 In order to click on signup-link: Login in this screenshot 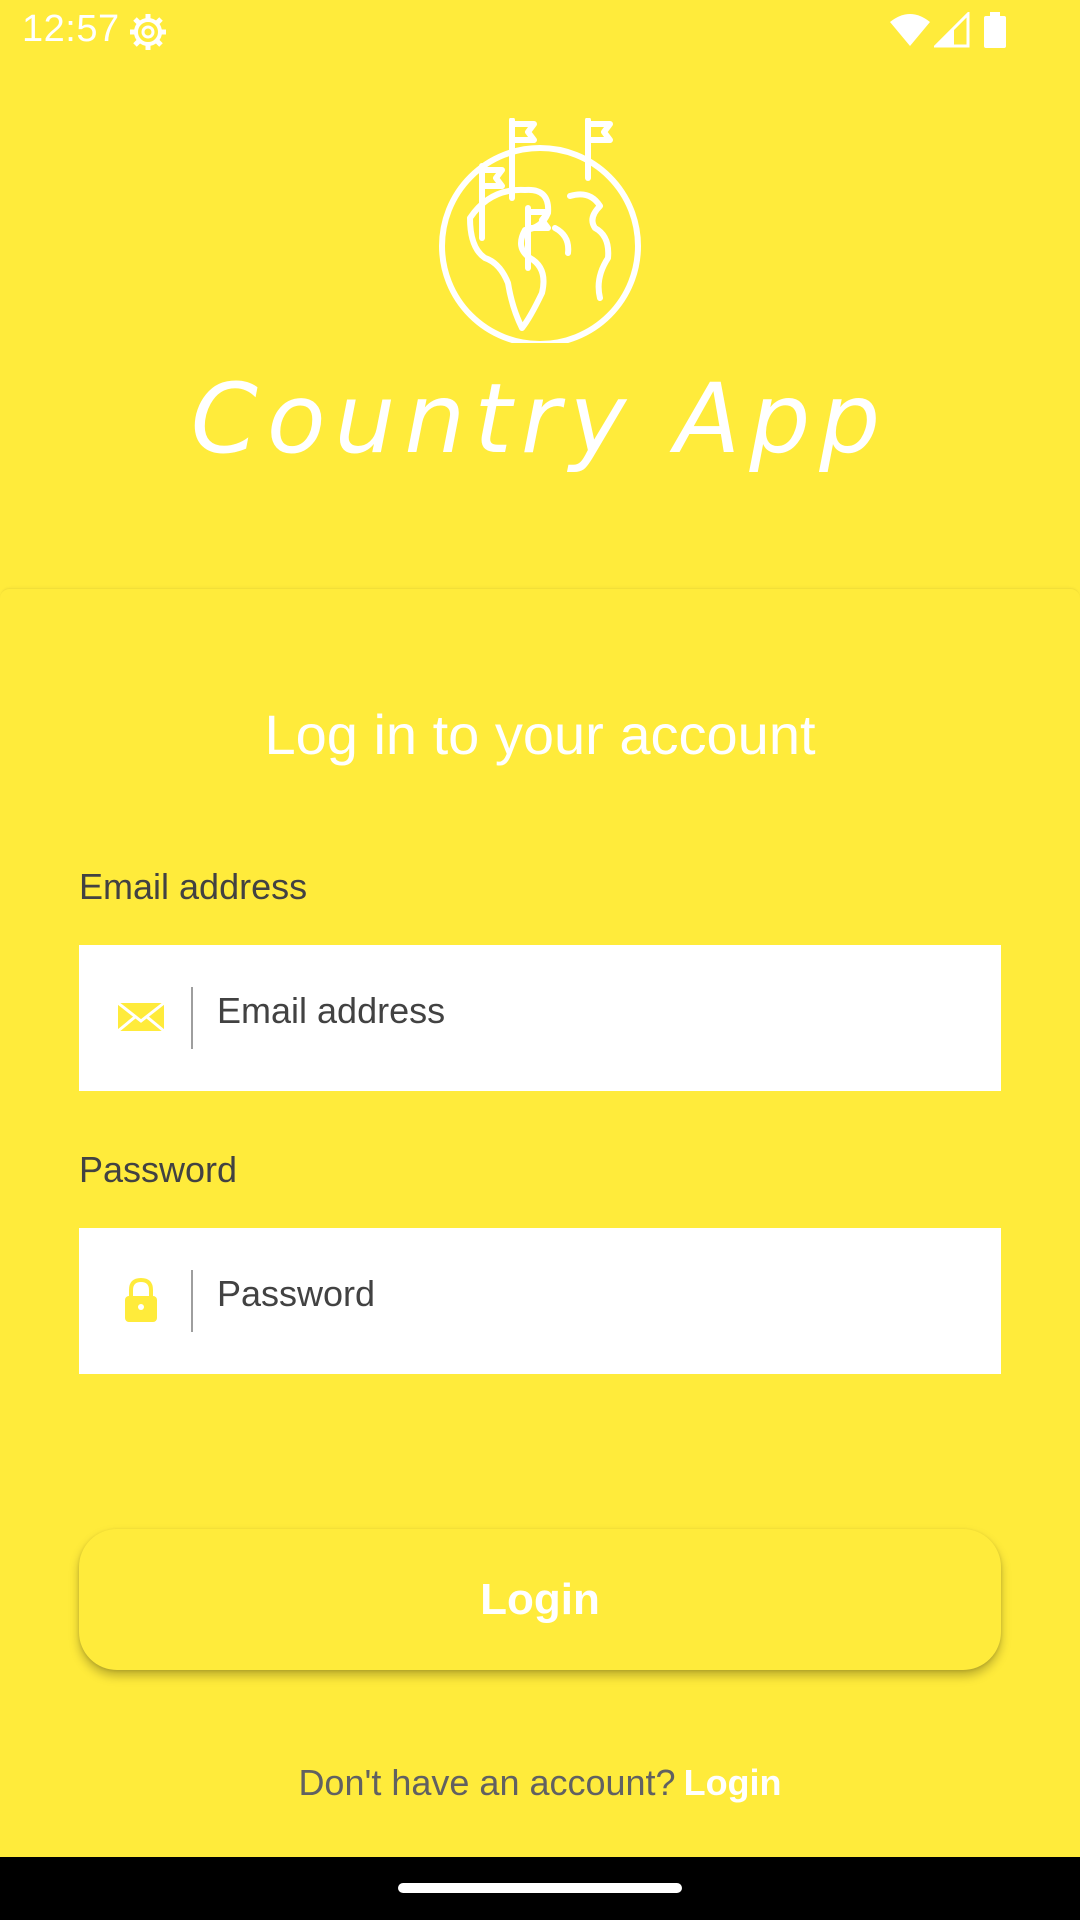, I will do `click(733, 1782)`.